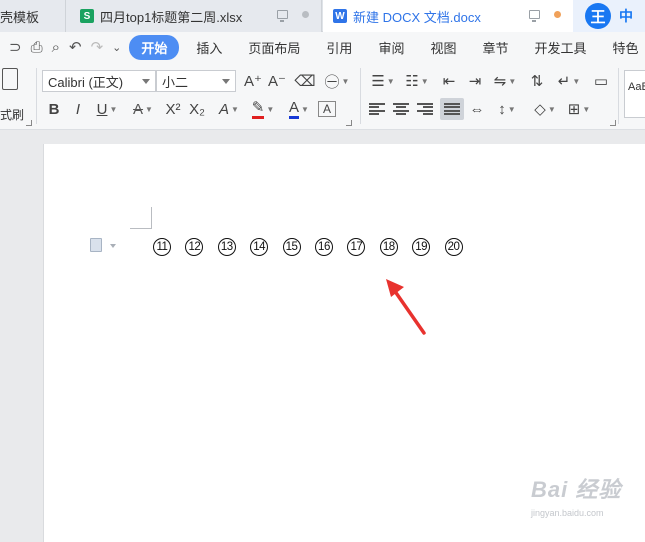 The height and width of the screenshot is (542, 645). What do you see at coordinates (349, 123) in the screenshot?
I see `font-dialog-launcher` at bounding box center [349, 123].